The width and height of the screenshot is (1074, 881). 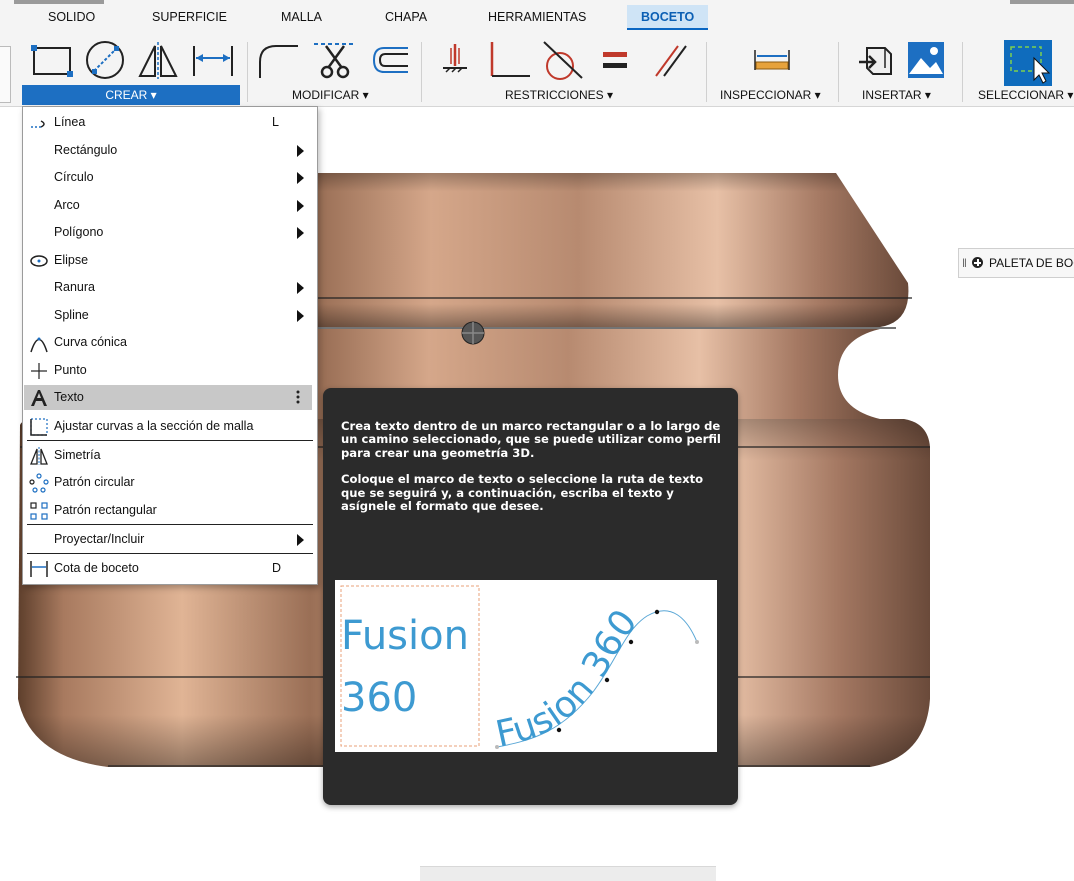 I want to click on menu-item-label: Ajustar curvas a la sección de malla, so click(x=154, y=426).